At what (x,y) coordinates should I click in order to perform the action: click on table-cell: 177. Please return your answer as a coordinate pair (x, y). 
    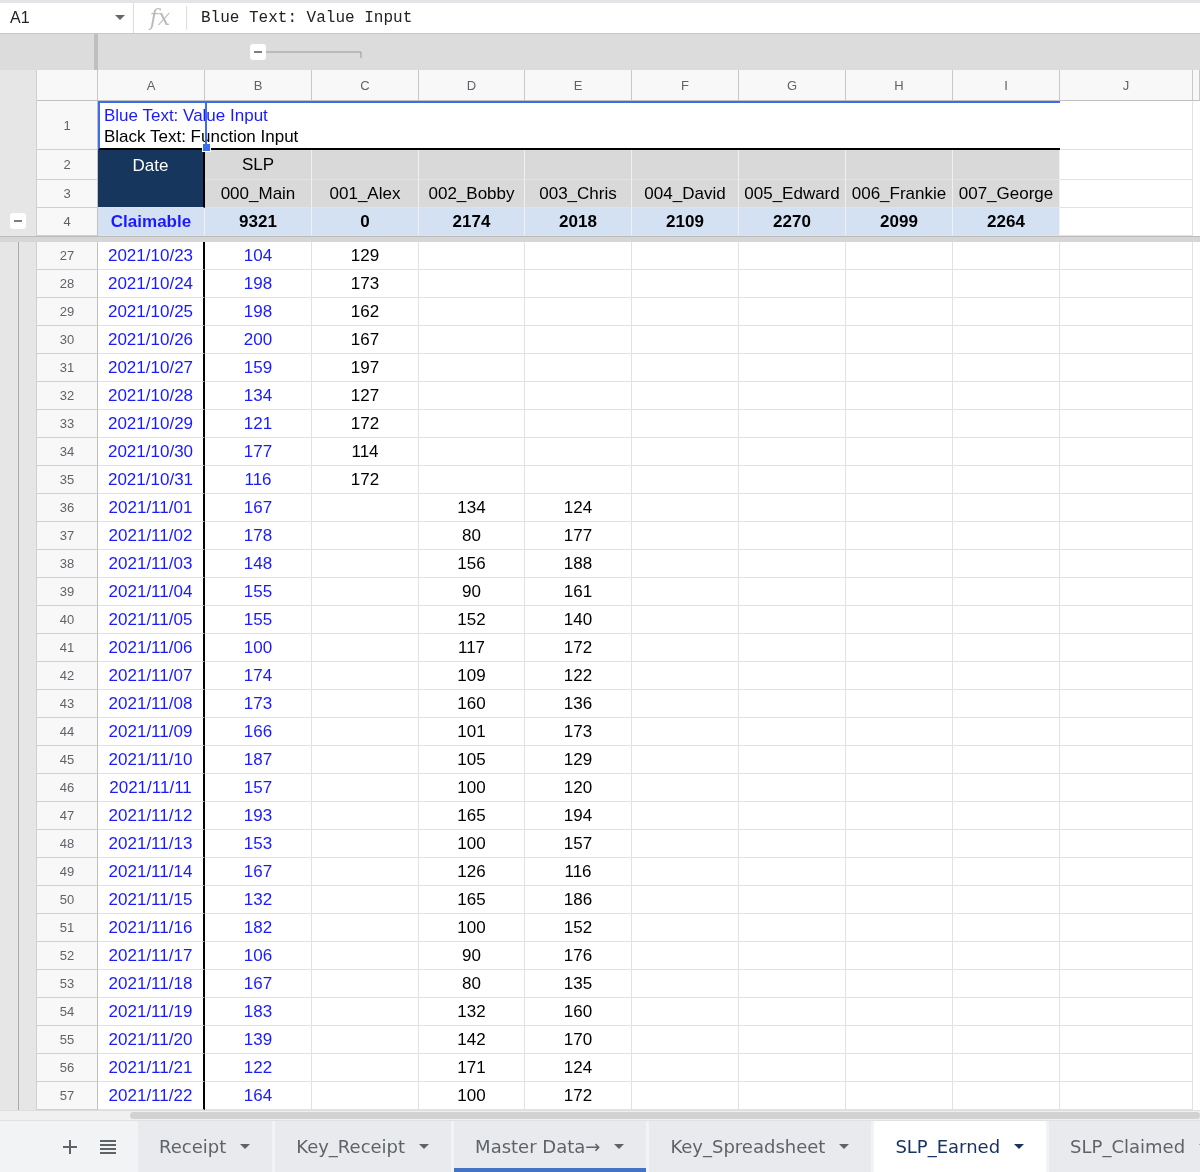
    Looking at the image, I should click on (258, 452).